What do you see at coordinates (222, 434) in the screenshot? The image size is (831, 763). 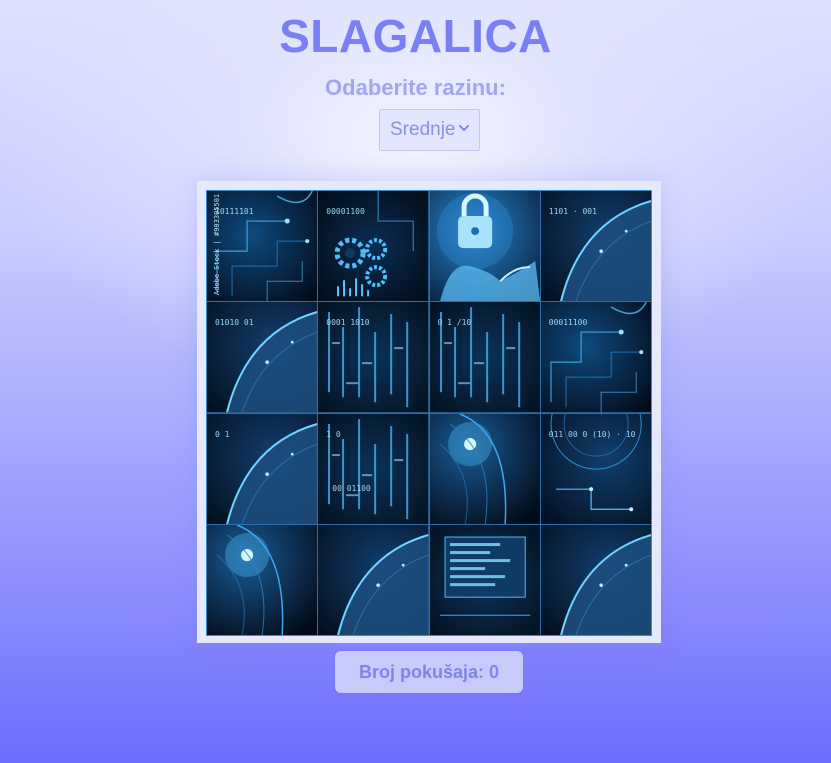 I see `tile-text: 0 1` at bounding box center [222, 434].